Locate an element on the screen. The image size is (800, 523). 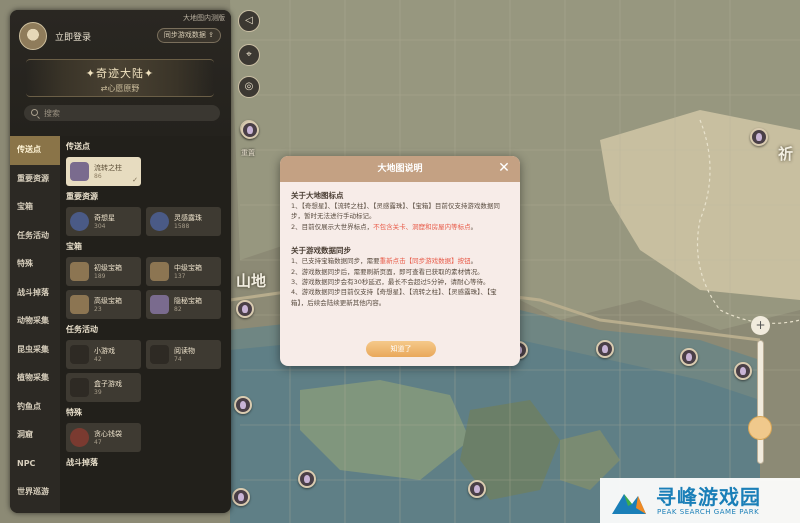
category-special: 特殊 is located at coordinates (35, 264).